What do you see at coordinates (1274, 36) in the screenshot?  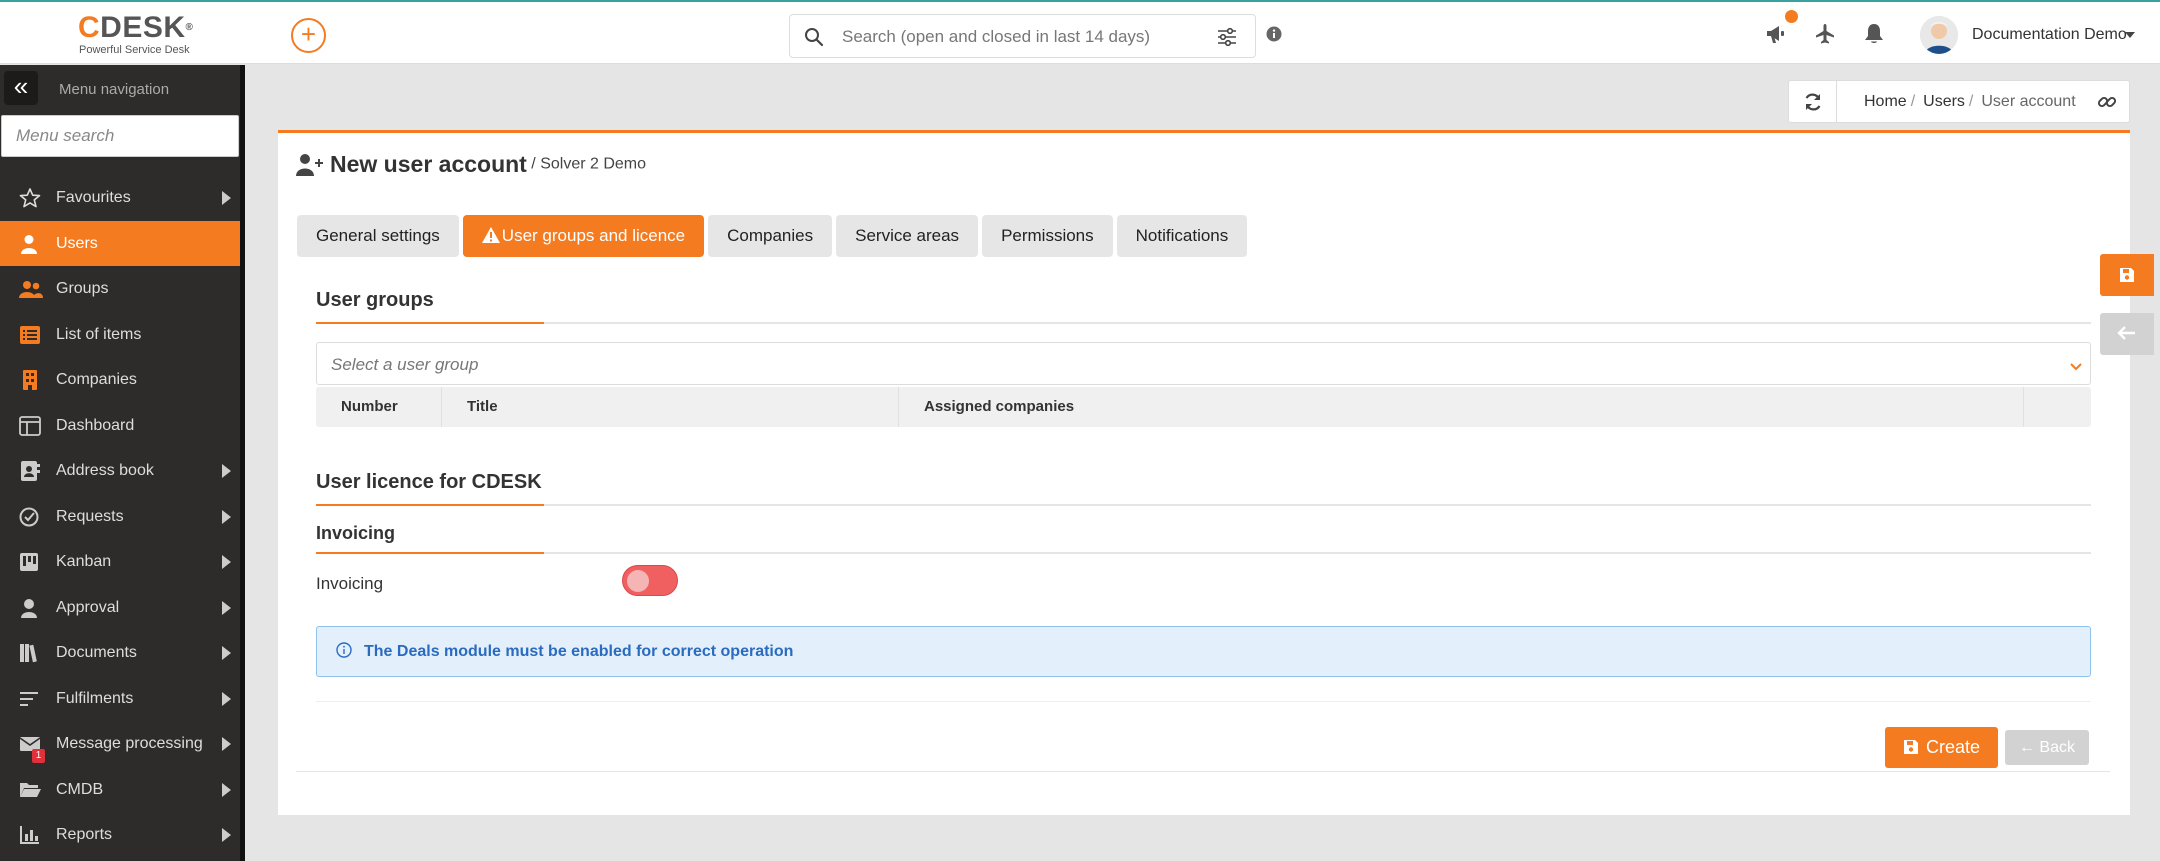 I see `info-icon` at bounding box center [1274, 36].